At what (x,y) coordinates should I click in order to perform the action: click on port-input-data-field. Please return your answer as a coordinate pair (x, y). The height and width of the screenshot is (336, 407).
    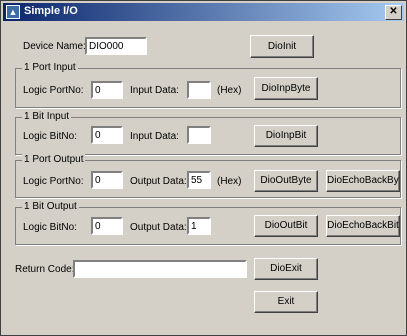
    Looking at the image, I should click on (199, 90).